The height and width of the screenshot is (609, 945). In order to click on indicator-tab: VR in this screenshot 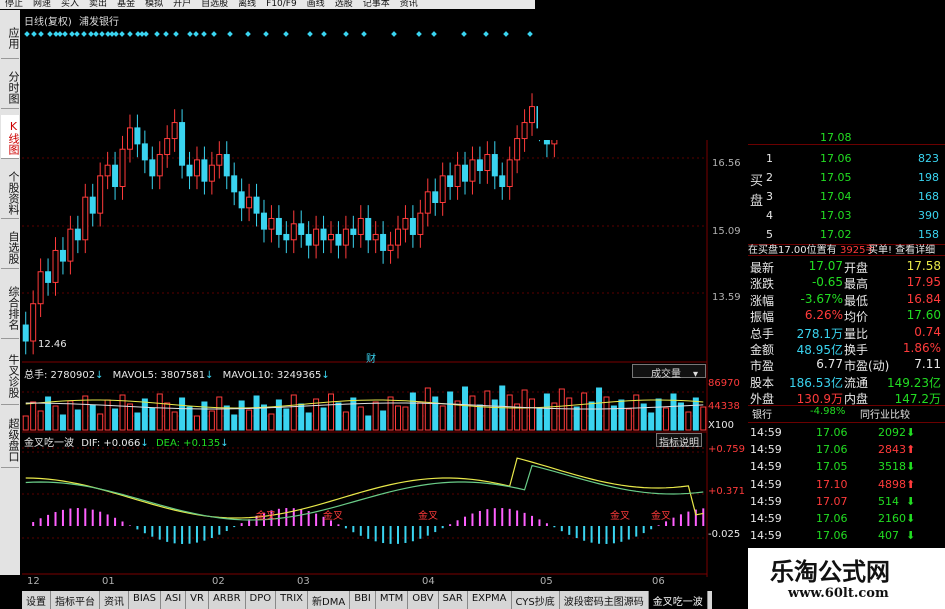, I will do `click(197, 600)`.